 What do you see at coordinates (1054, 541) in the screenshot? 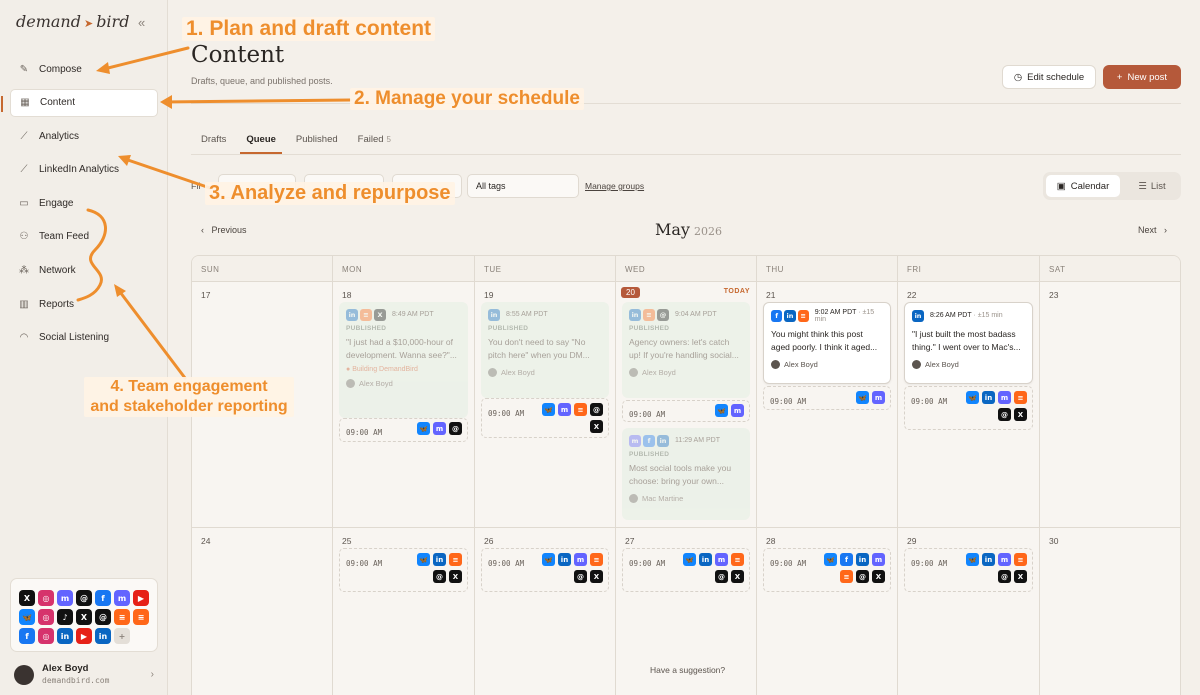
I see `day-number: 30` at bounding box center [1054, 541].